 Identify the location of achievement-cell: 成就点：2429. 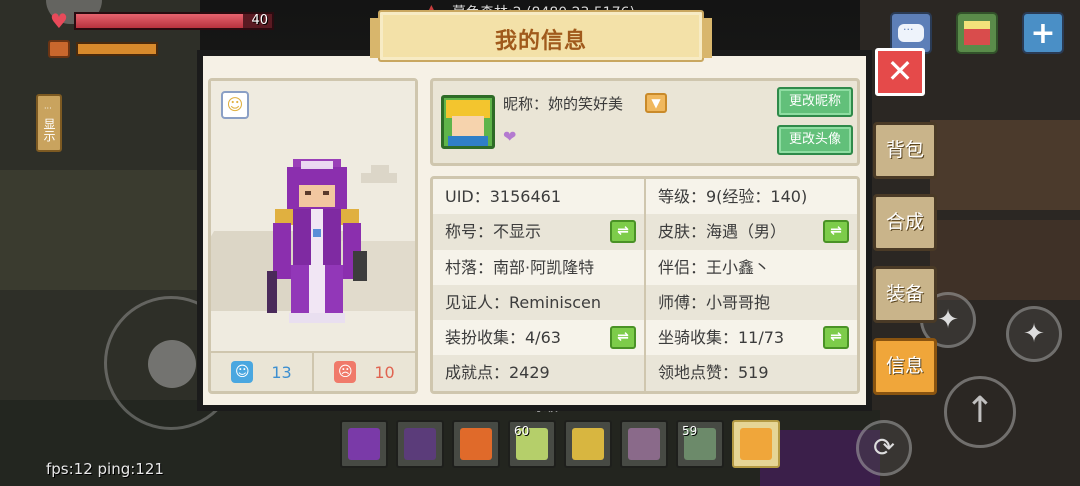
(538, 372).